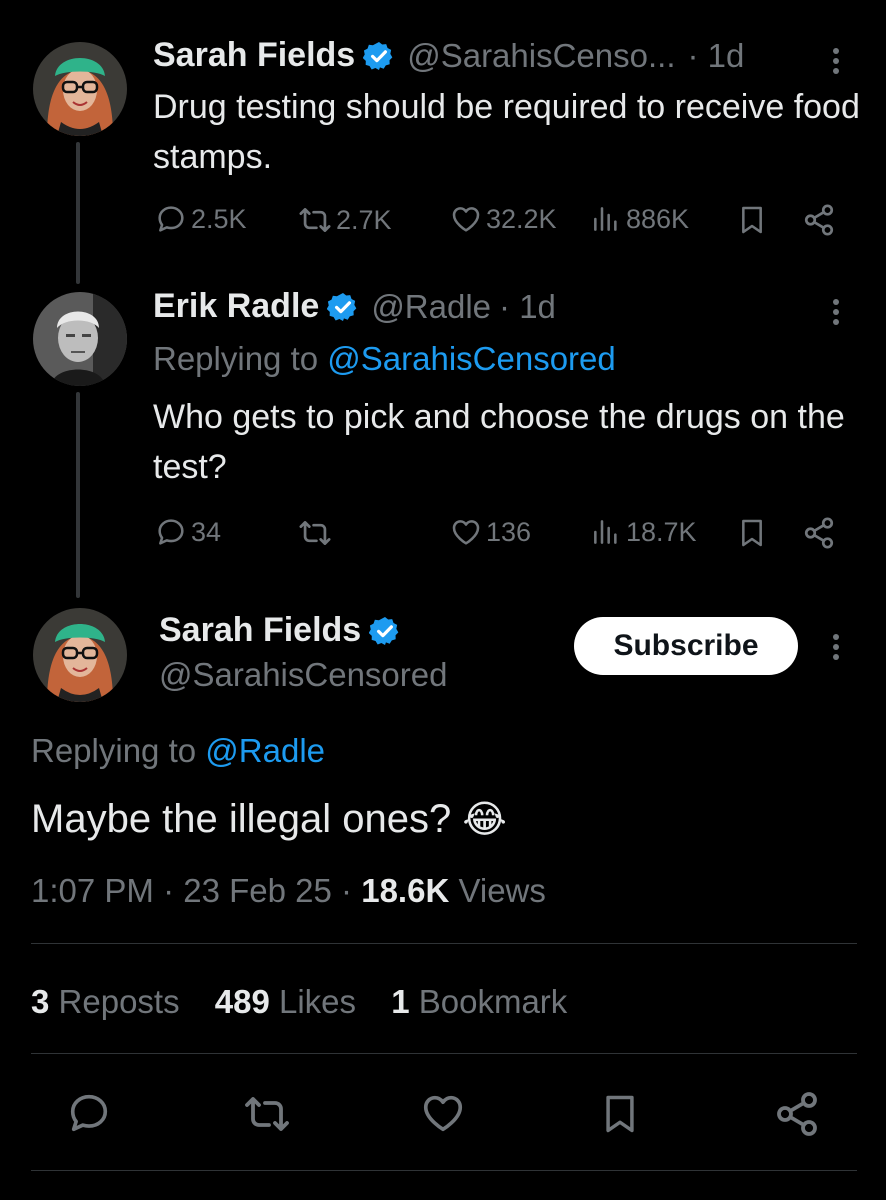 Image resolution: width=886 pixels, height=1200 pixels. What do you see at coordinates (493, 1001) in the screenshot?
I see `bookmarks-label: Bookmark` at bounding box center [493, 1001].